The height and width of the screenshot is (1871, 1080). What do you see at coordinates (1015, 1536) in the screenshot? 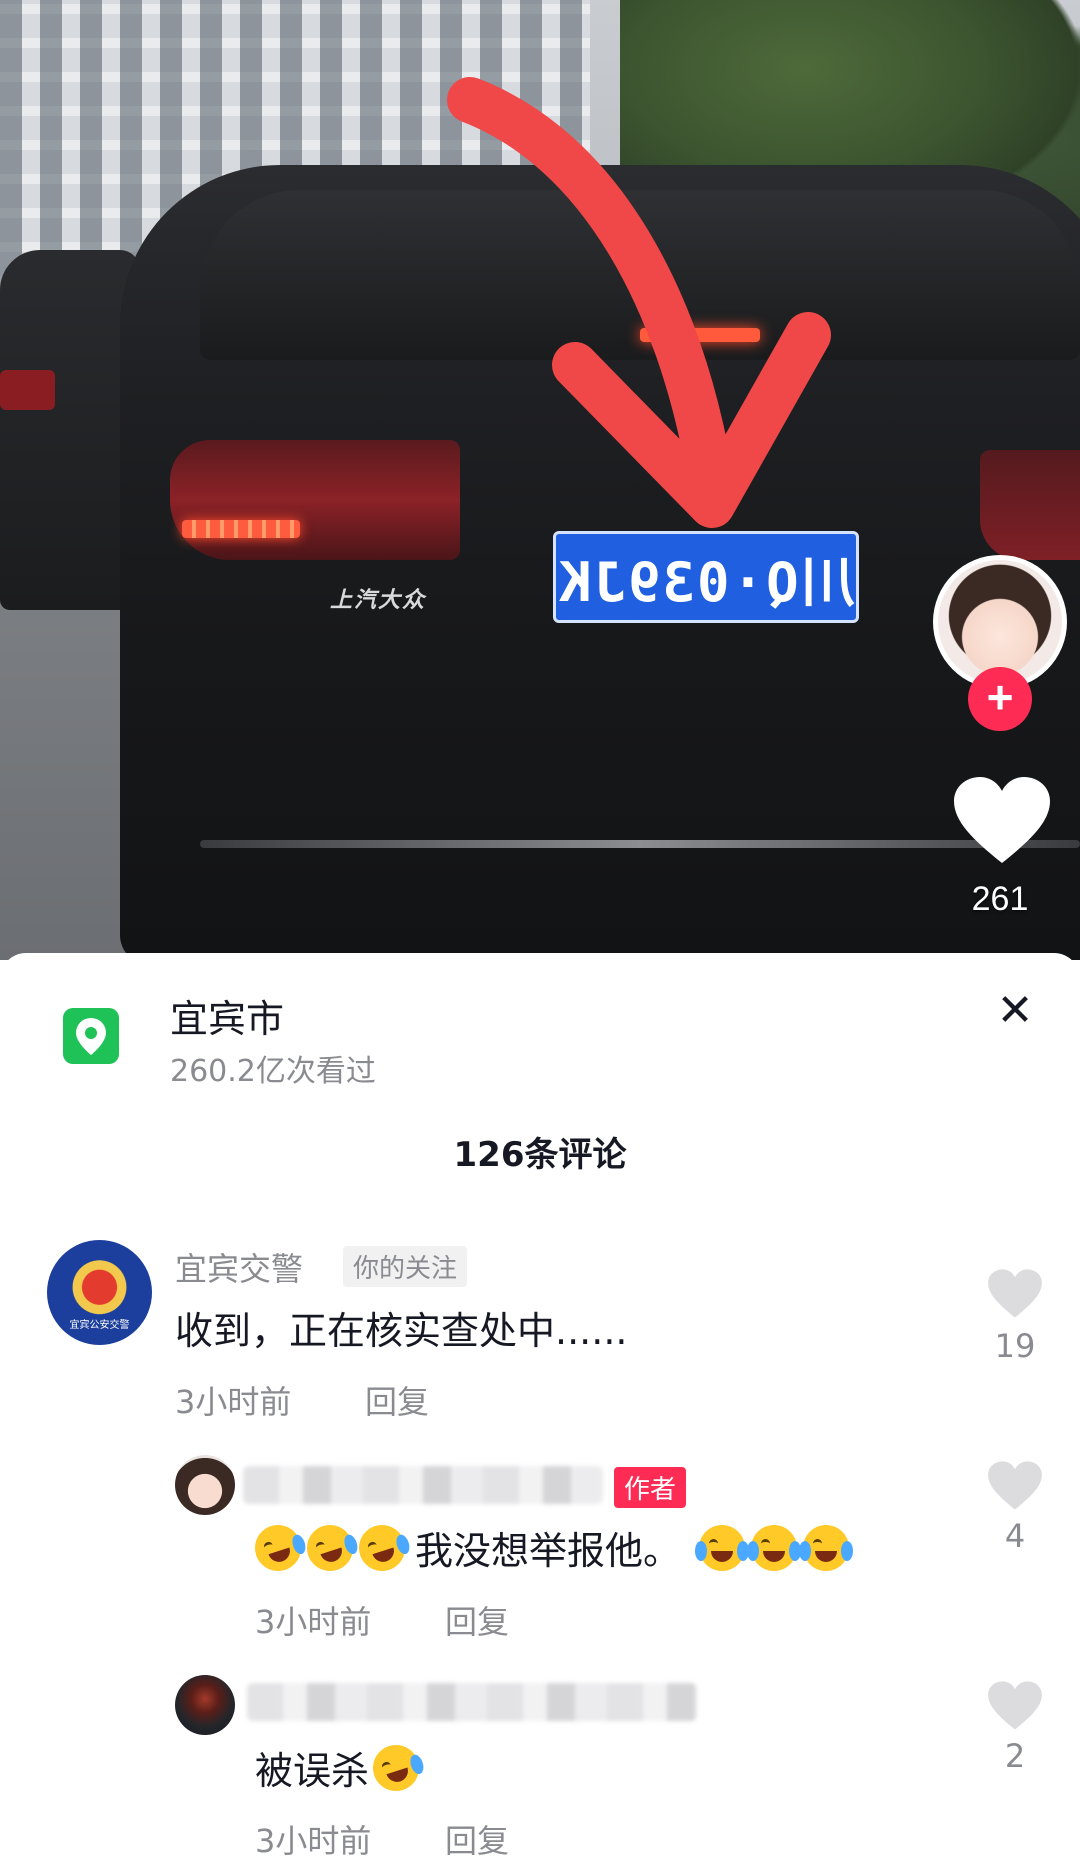
I see `comment-like-count: 4` at bounding box center [1015, 1536].